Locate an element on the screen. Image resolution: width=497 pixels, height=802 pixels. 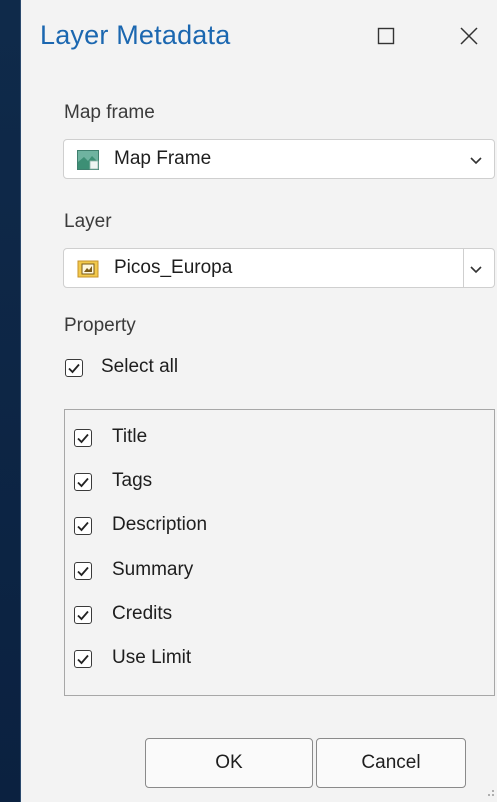
title-checkbox is located at coordinates (83, 438).